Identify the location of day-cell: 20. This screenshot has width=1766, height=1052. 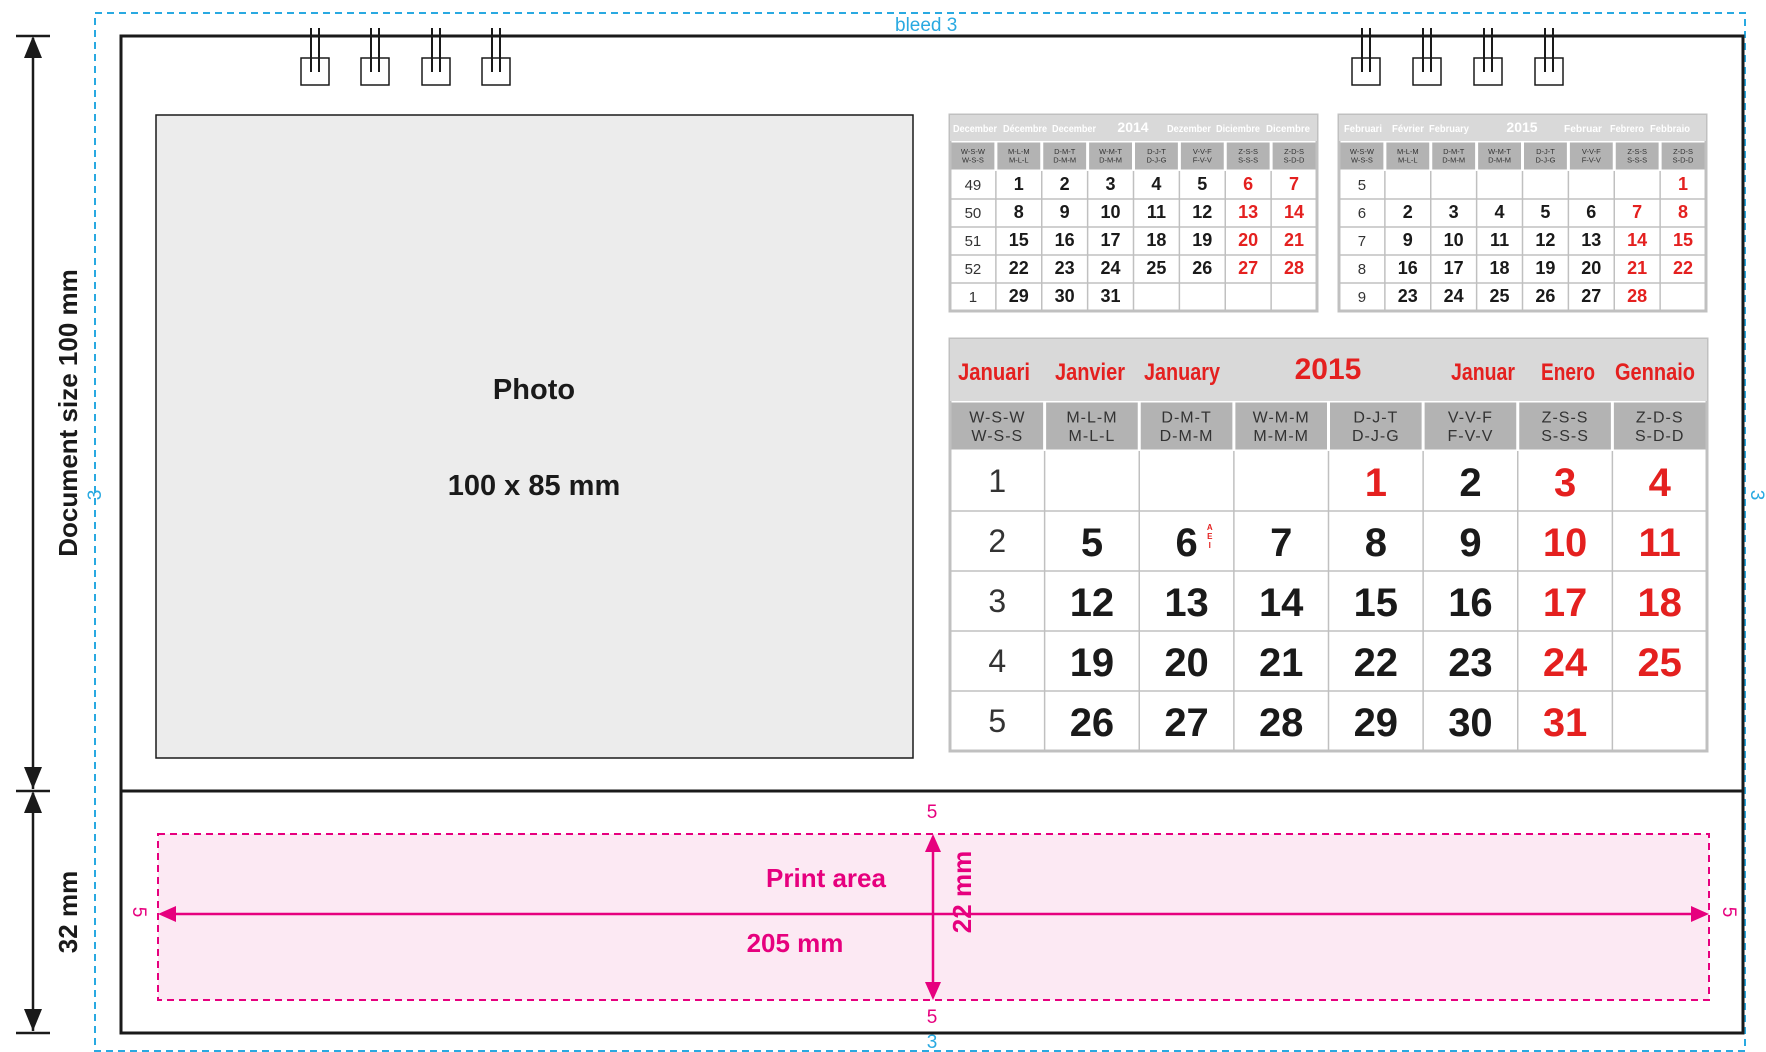
(1591, 268).